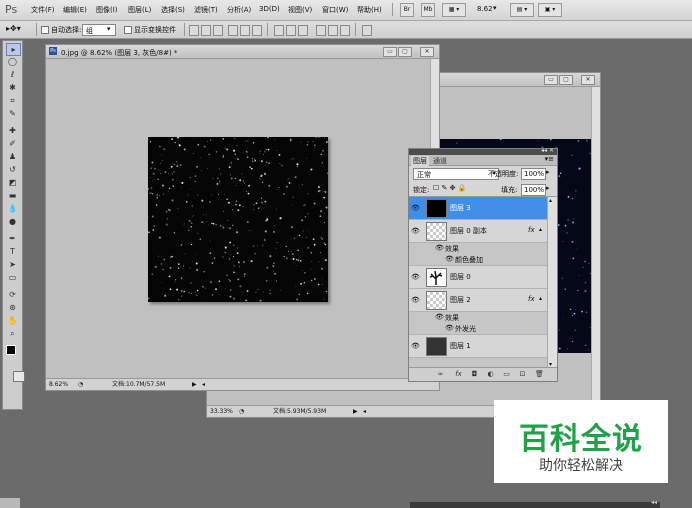  What do you see at coordinates (449, 188) in the screenshot?
I see `lock-icons: ☐ ✎ ✥ 🔒` at bounding box center [449, 188].